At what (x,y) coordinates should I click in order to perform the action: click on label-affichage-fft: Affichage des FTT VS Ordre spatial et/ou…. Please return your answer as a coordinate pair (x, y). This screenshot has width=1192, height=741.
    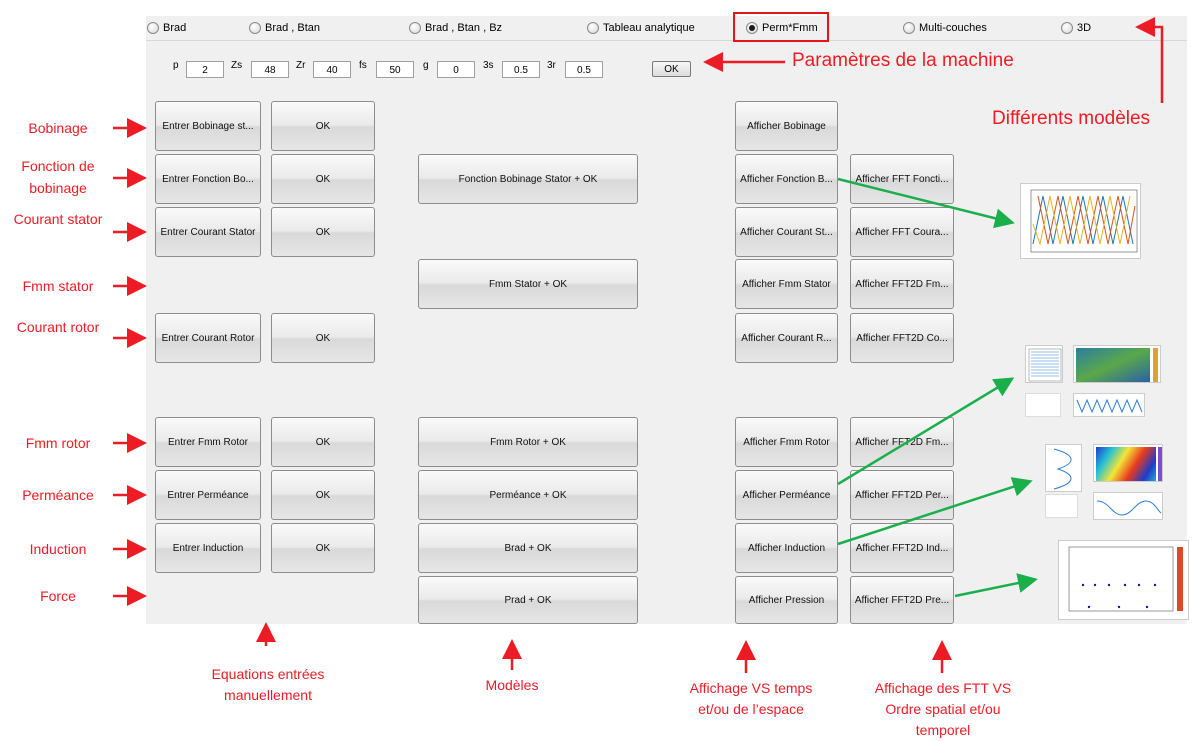
    Looking at the image, I should click on (943, 709).